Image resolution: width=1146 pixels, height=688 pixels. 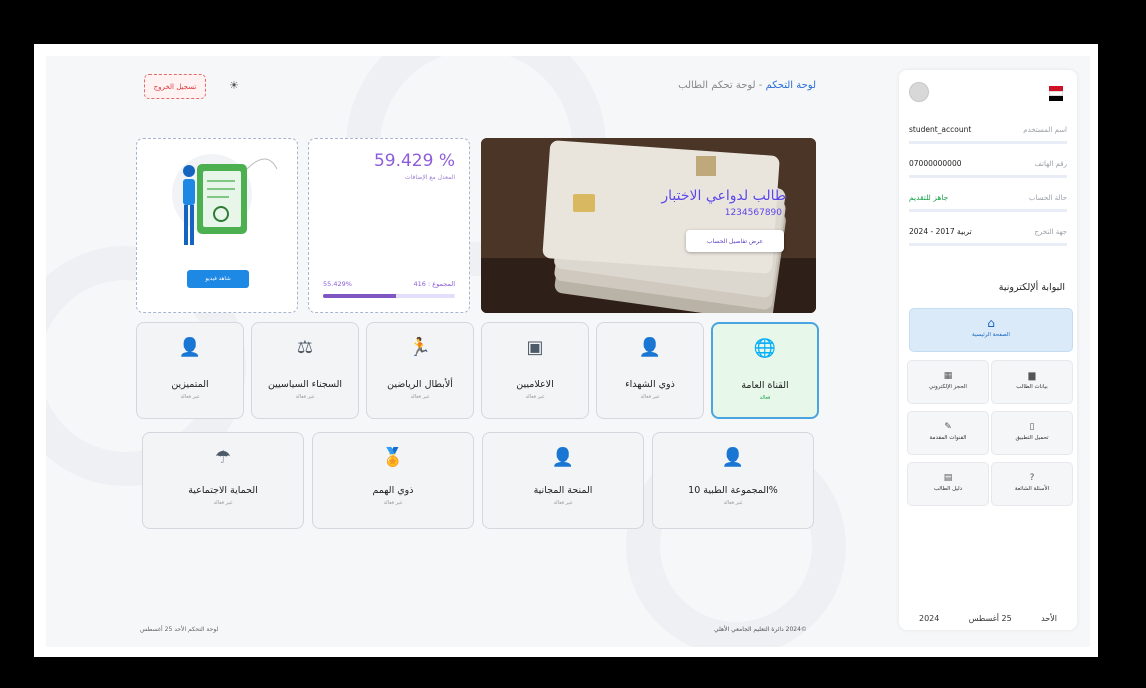 What do you see at coordinates (948, 387) in the screenshot?
I see `sidebar-tile-label: الحجز الإلكتروني` at bounding box center [948, 387].